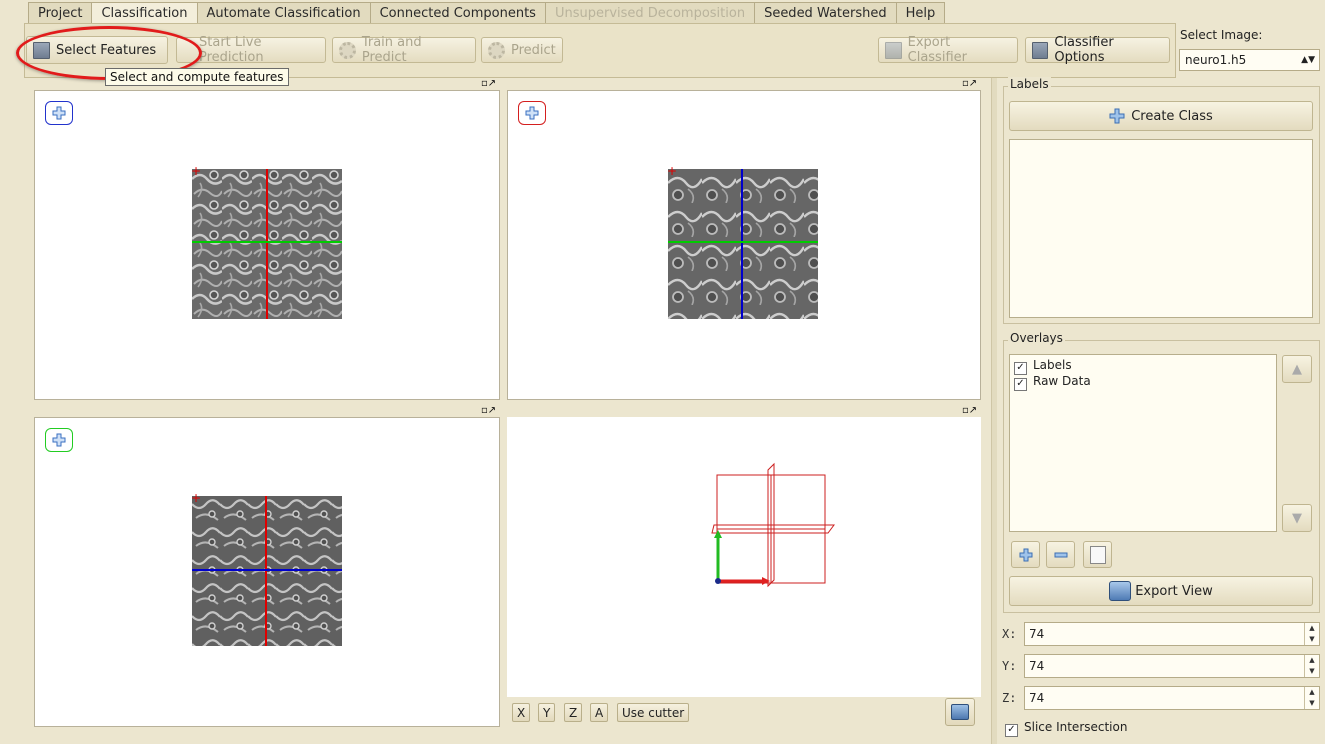 The width and height of the screenshot is (1325, 744). Describe the element at coordinates (1216, 60) in the screenshot. I see `image-select-value: neuro1.h5` at that location.